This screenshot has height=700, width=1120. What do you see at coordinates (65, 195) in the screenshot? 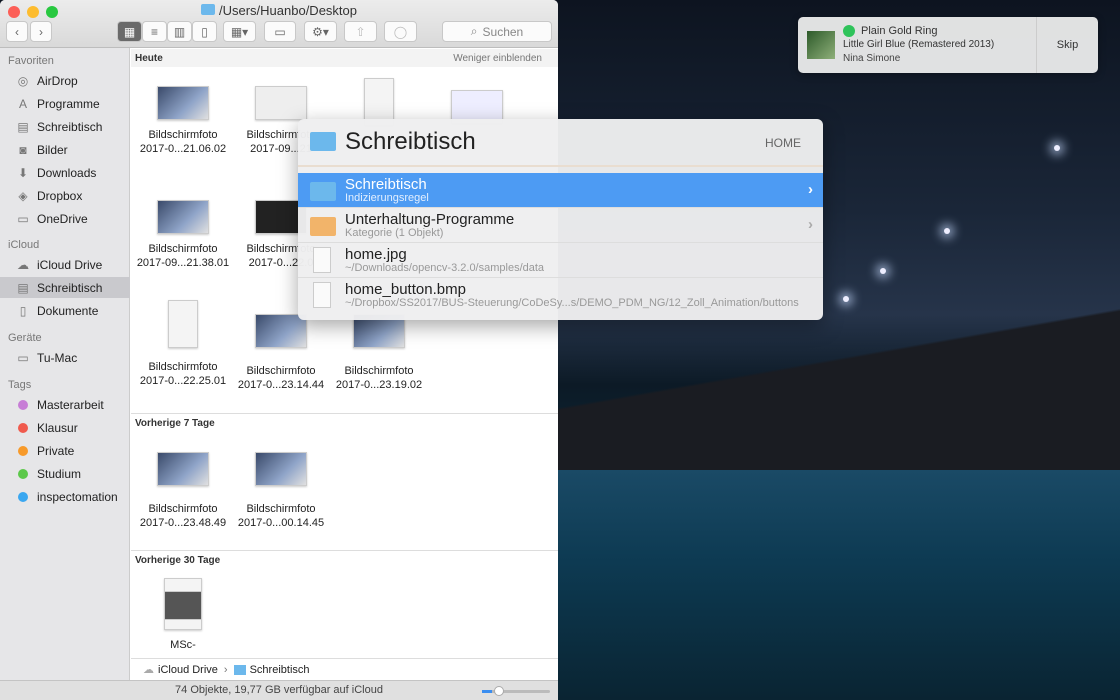
I see `sidebar-item-dropbox: ◈ Dropbox` at bounding box center [65, 195].